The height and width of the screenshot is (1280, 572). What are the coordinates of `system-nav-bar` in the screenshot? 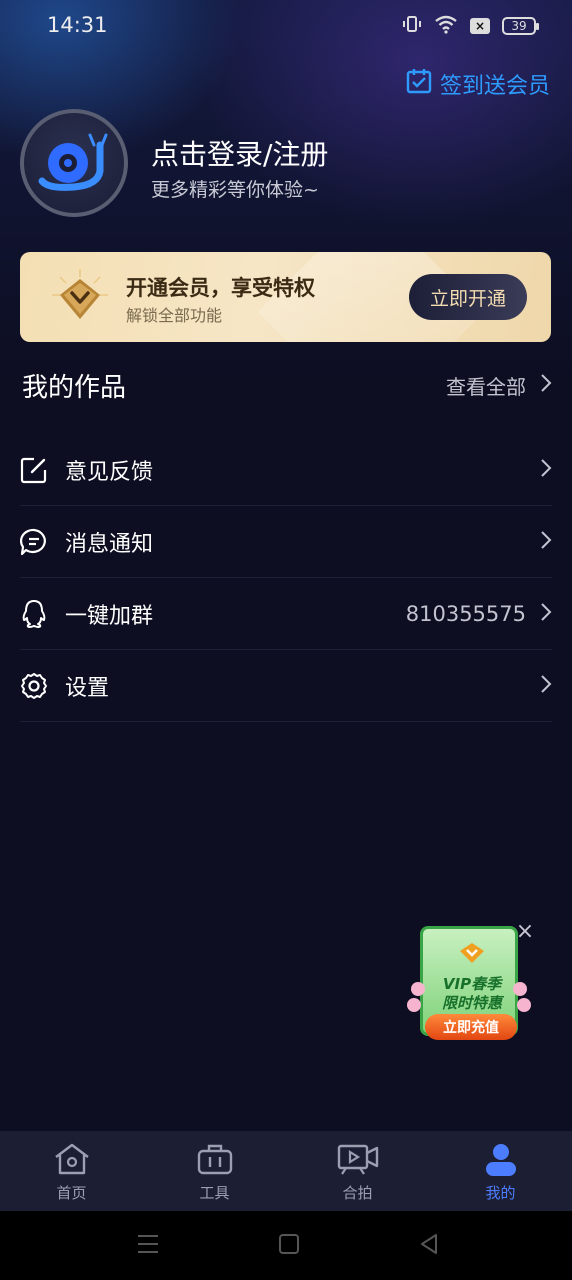 It's located at (286, 1245).